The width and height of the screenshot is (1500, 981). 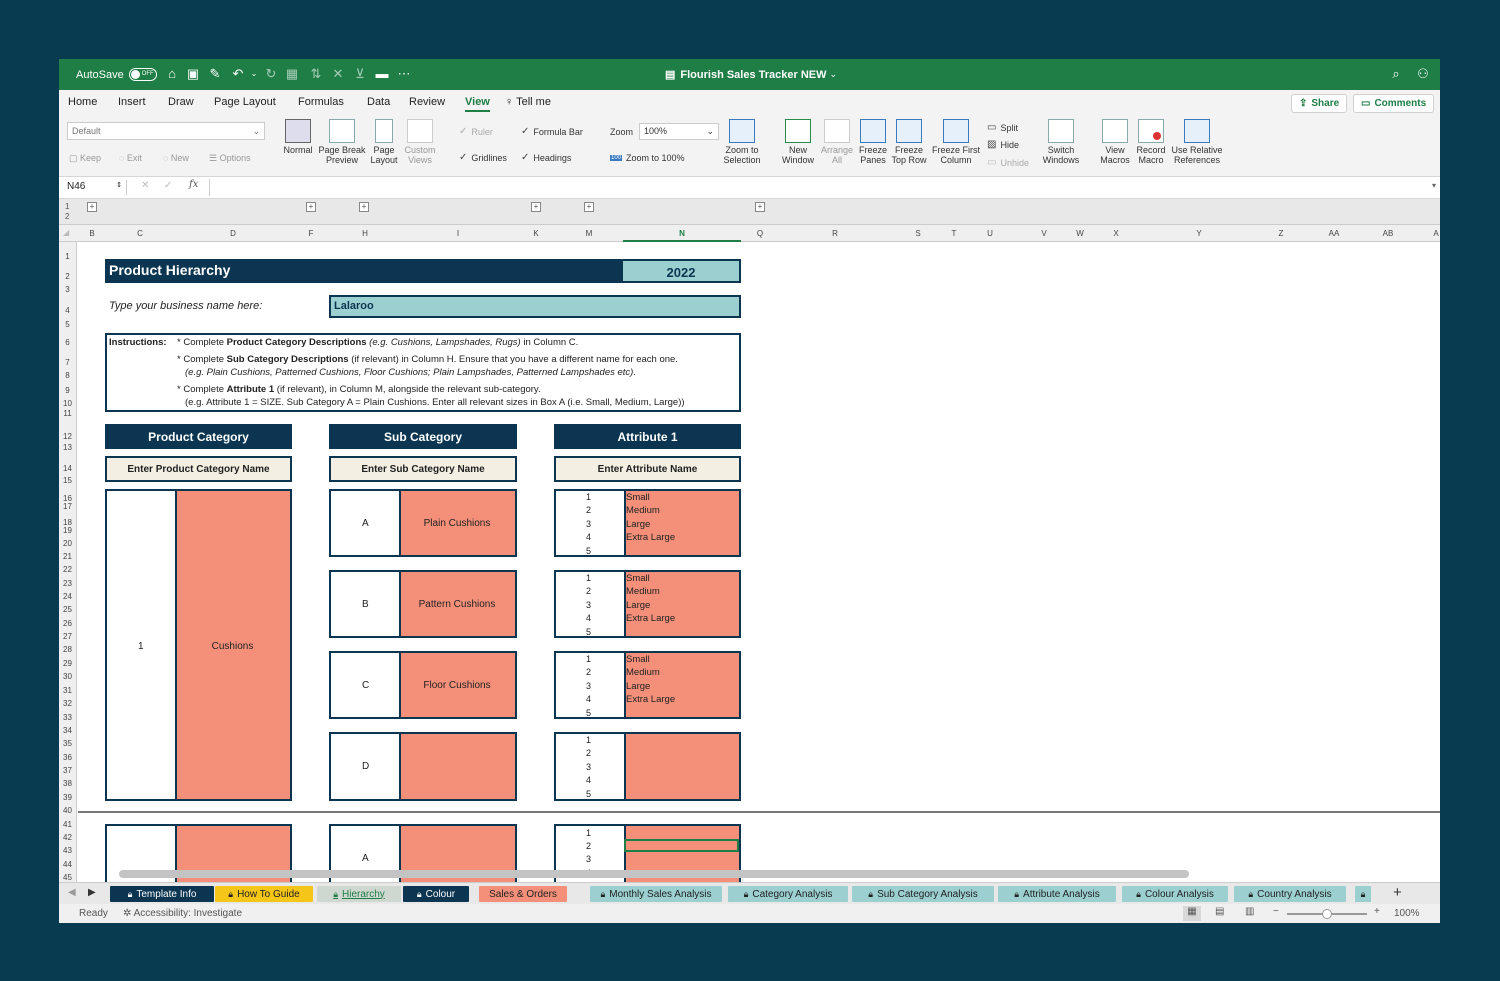 I want to click on column-header: K, so click(x=536, y=233).